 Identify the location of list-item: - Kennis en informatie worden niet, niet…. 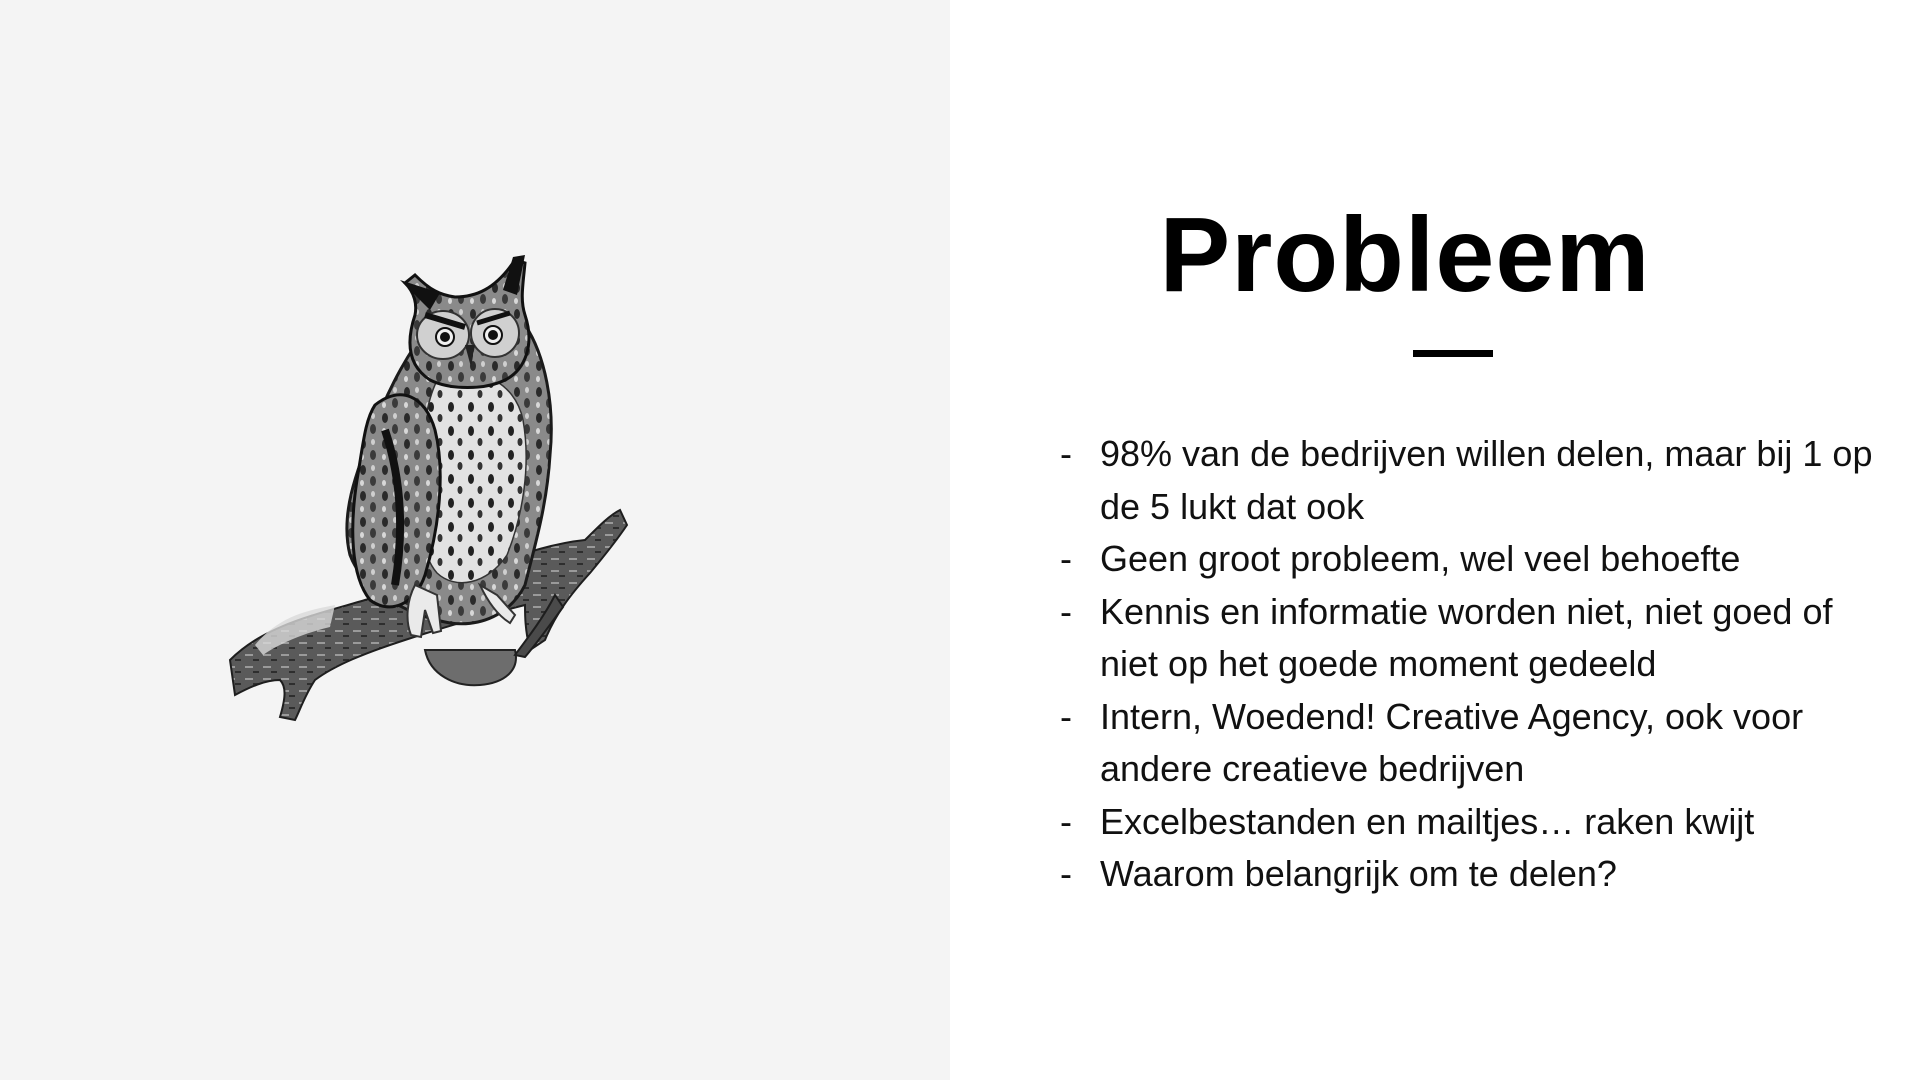
(1470, 638).